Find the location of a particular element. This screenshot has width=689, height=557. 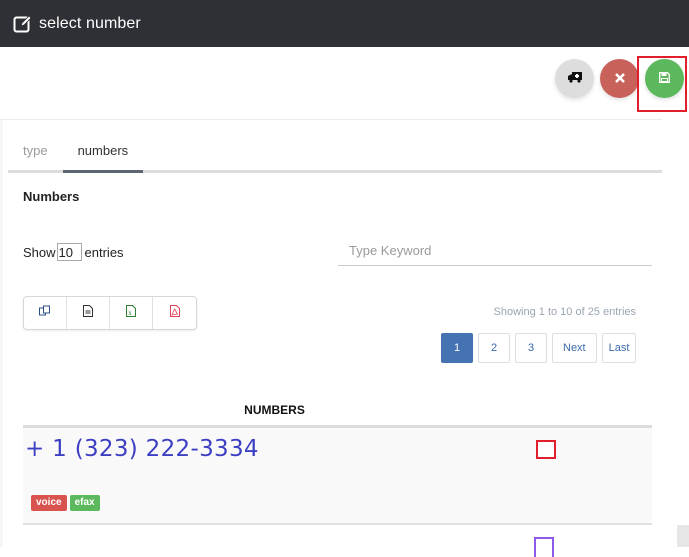

copy-button is located at coordinates (45, 313).